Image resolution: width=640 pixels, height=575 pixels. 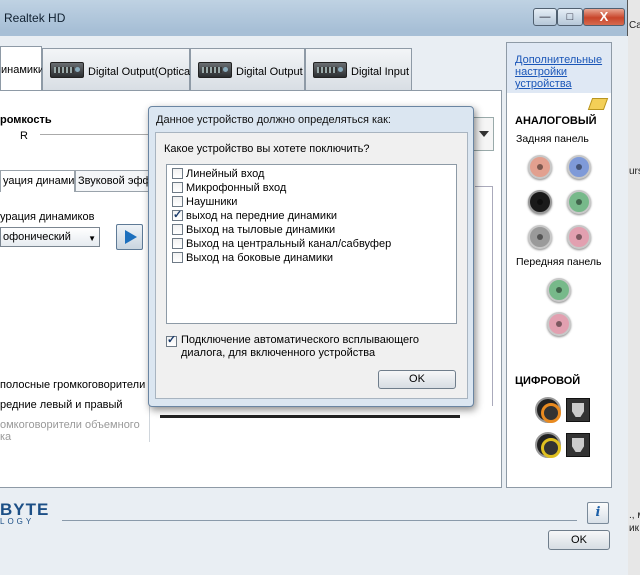 I want to click on maximize-button: □, so click(x=570, y=17).